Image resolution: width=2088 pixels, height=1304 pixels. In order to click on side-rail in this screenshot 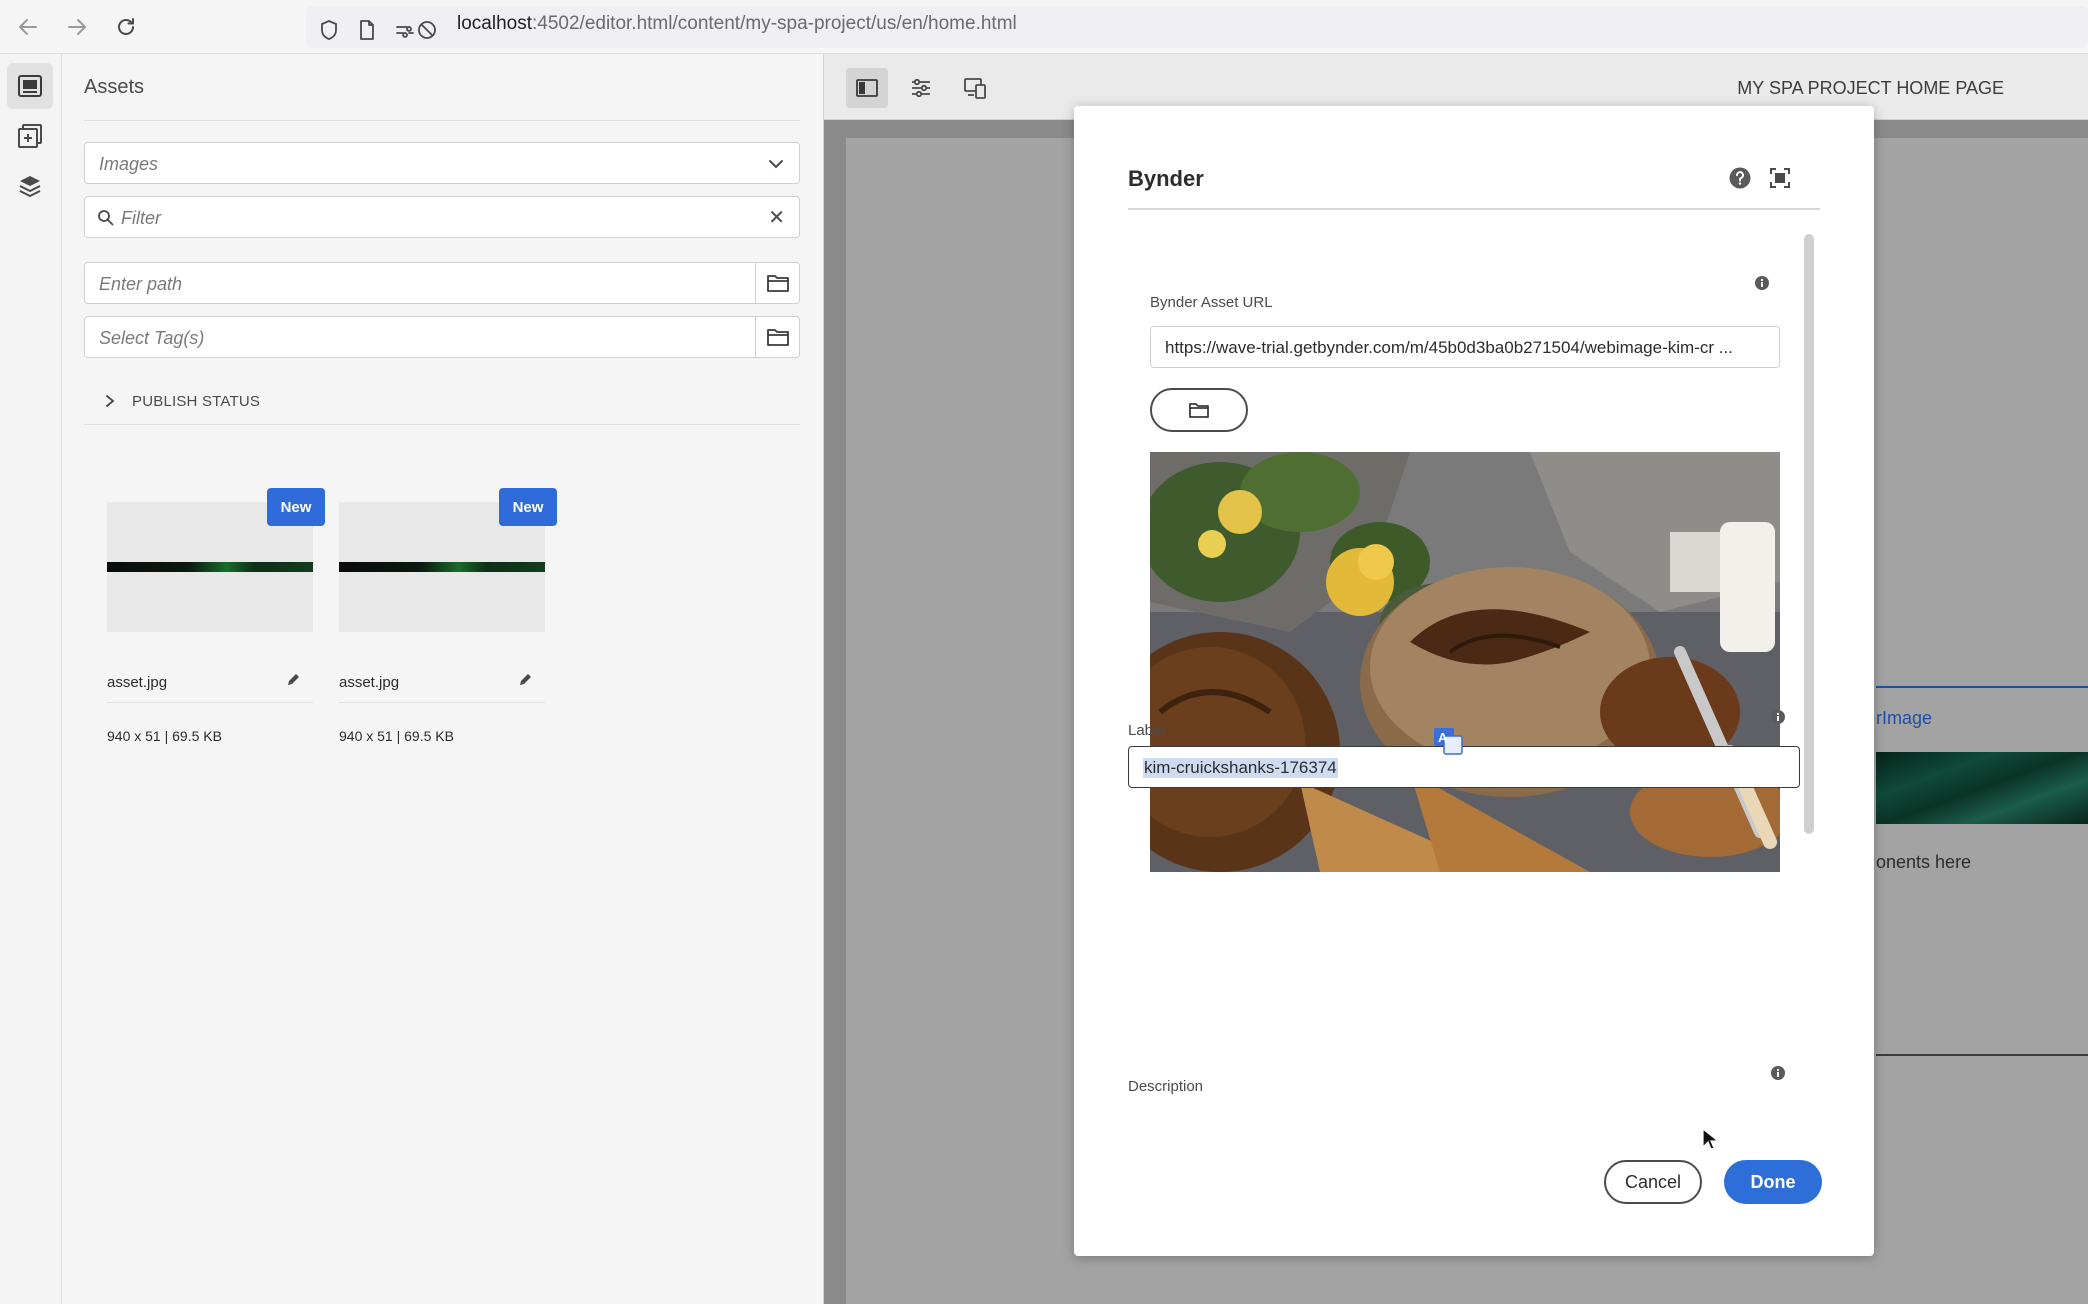, I will do `click(31, 679)`.